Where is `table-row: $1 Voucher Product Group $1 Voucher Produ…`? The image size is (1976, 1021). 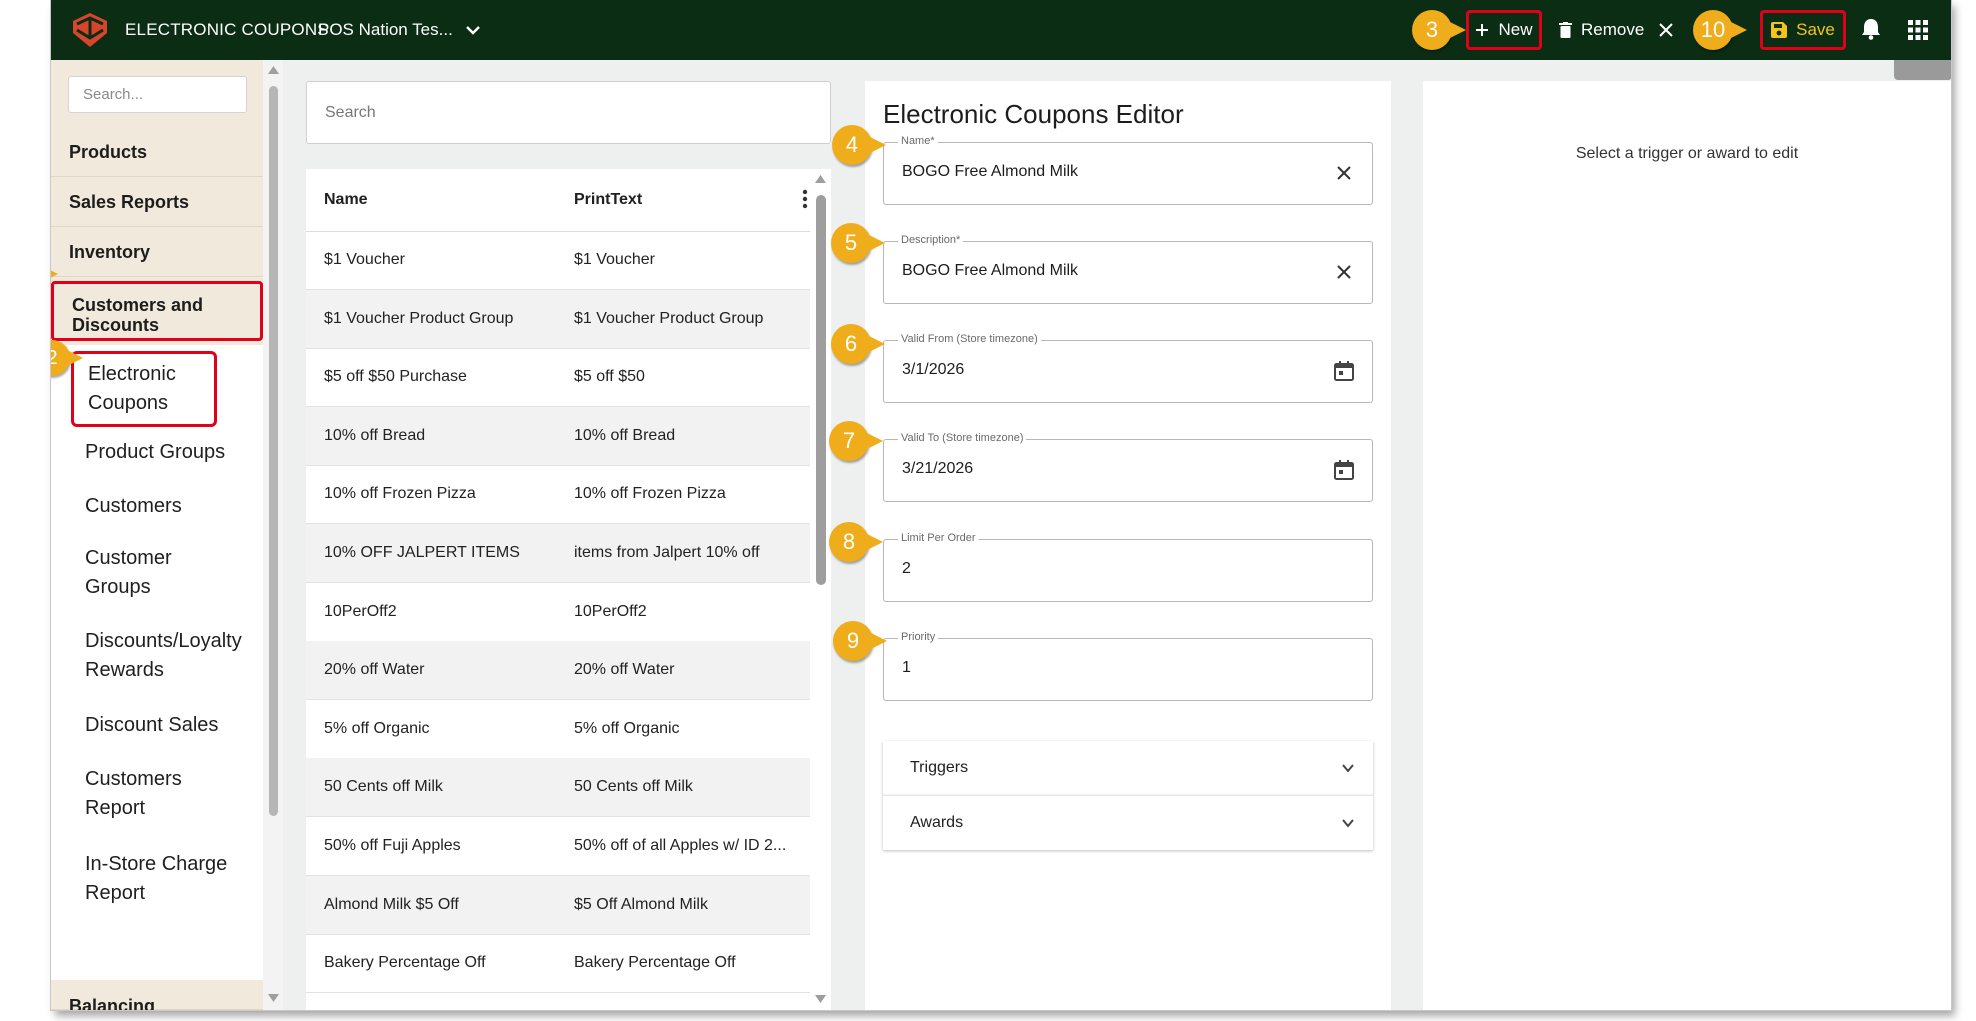
table-row: $1 Voucher Product Group $1 Voucher Produ… is located at coordinates (558, 319).